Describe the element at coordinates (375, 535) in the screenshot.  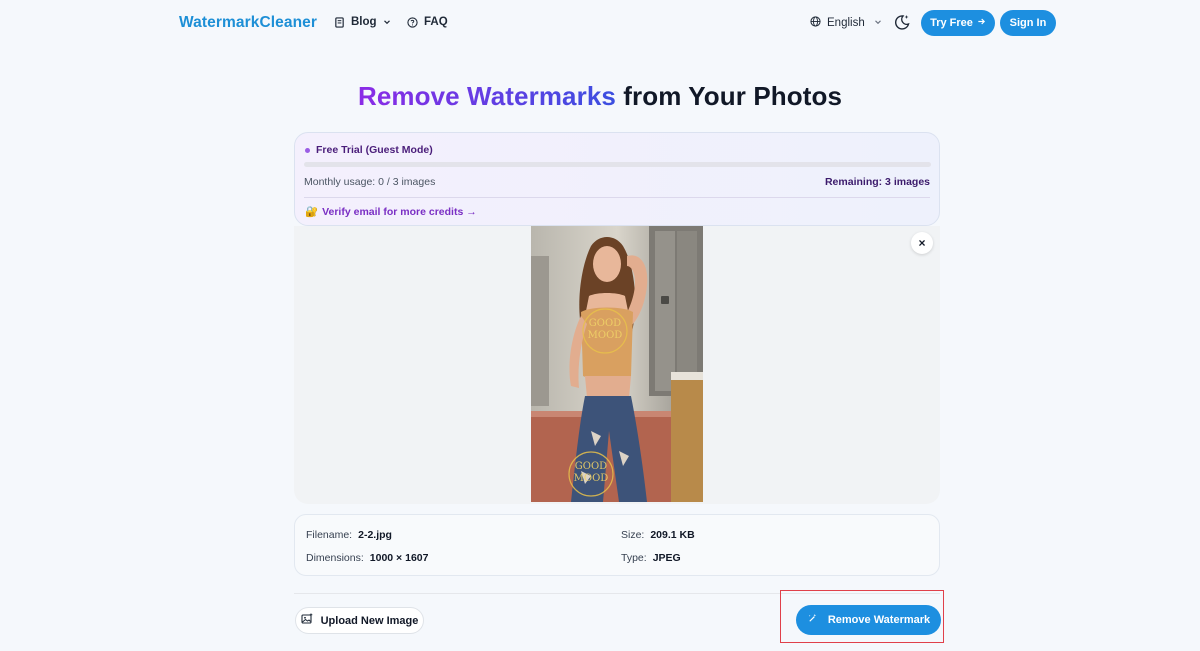
I see `file-name-value: 2-2.jpg` at that location.